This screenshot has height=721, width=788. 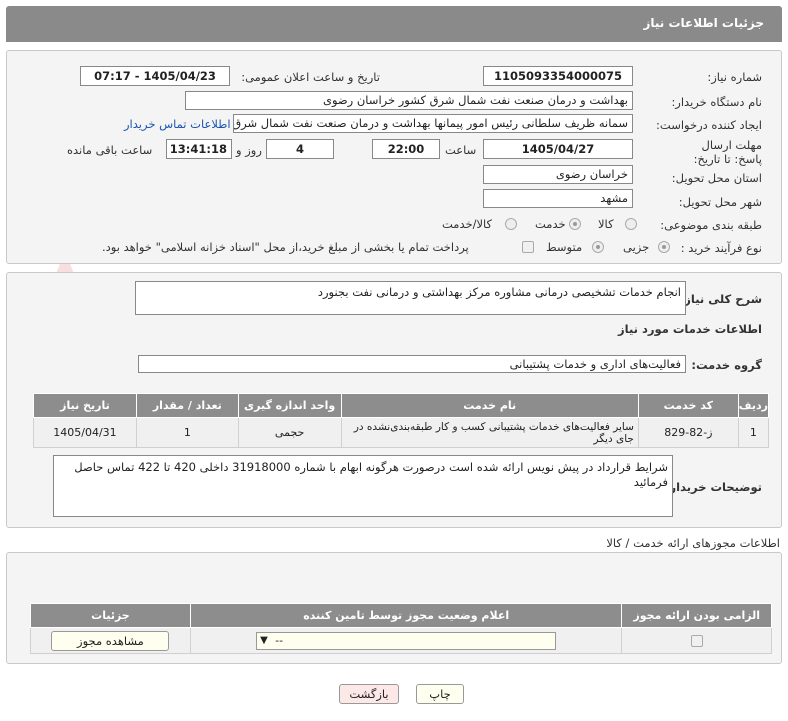 I want to click on buyer-notes-label: توضیحات خریدار:, so click(x=713, y=487).